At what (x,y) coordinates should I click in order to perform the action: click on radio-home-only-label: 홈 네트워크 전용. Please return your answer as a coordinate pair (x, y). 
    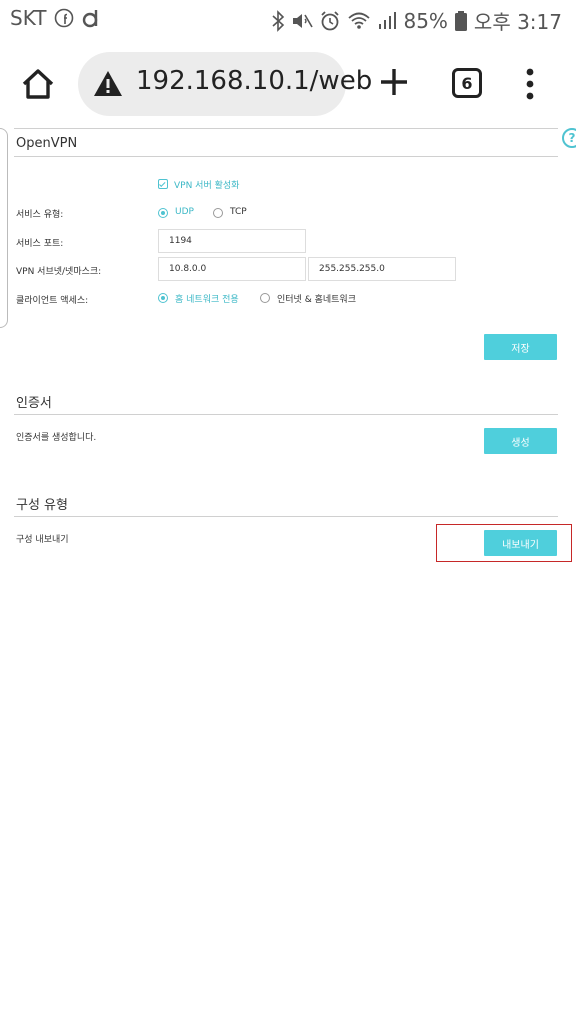
    Looking at the image, I should click on (207, 300).